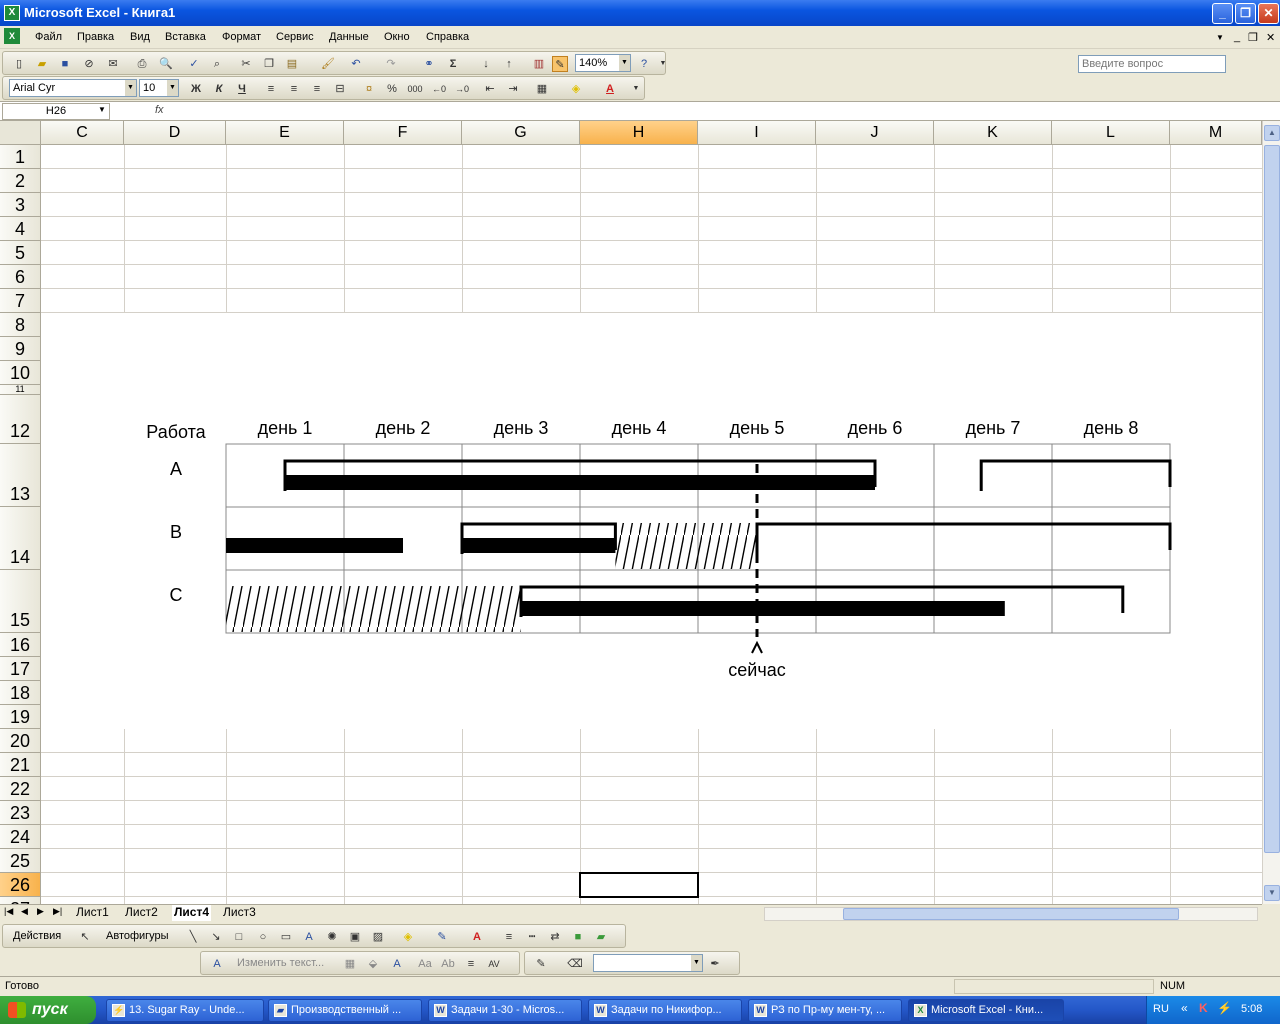 Image resolution: width=1280 pixels, height=1024 pixels. Describe the element at coordinates (1184, 1008) in the screenshot. I see `tray-arrow-icon: «` at that location.